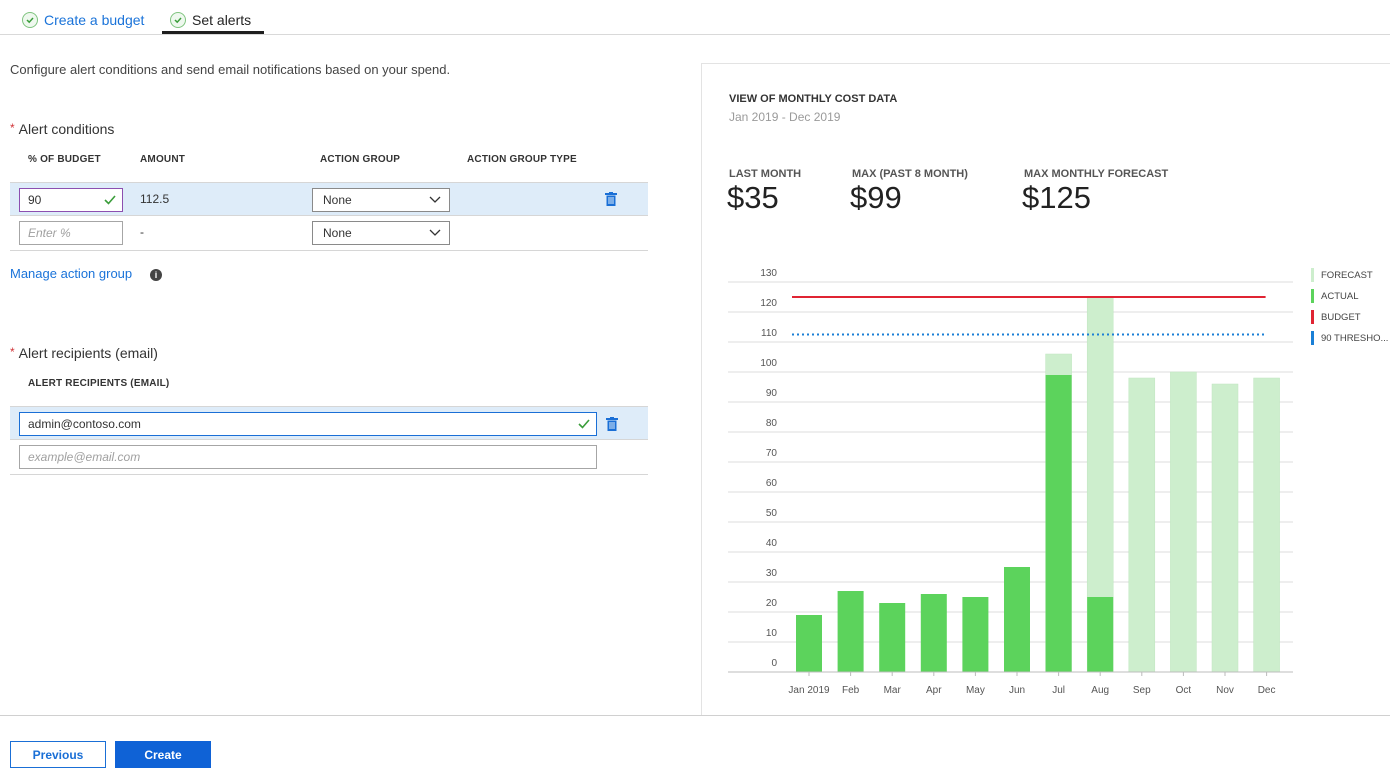  What do you see at coordinates (813, 99) in the screenshot?
I see `card-title: VIEW OF MONTHLY COST DATA` at bounding box center [813, 99].